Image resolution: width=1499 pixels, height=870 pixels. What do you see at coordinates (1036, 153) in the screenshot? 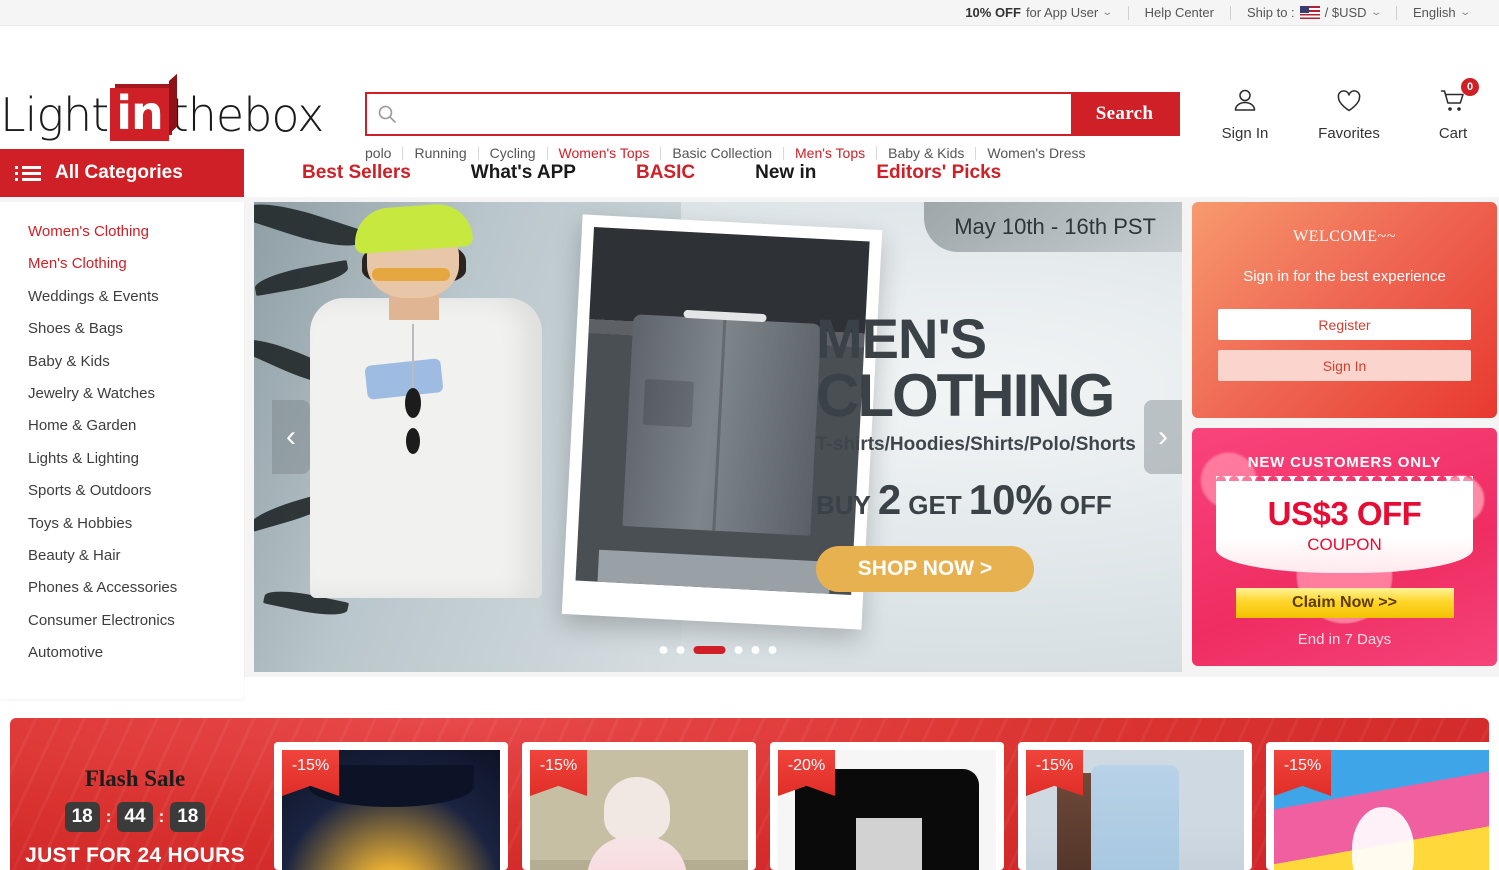
I see `hotword-womens-dress: Women's Dress` at bounding box center [1036, 153].